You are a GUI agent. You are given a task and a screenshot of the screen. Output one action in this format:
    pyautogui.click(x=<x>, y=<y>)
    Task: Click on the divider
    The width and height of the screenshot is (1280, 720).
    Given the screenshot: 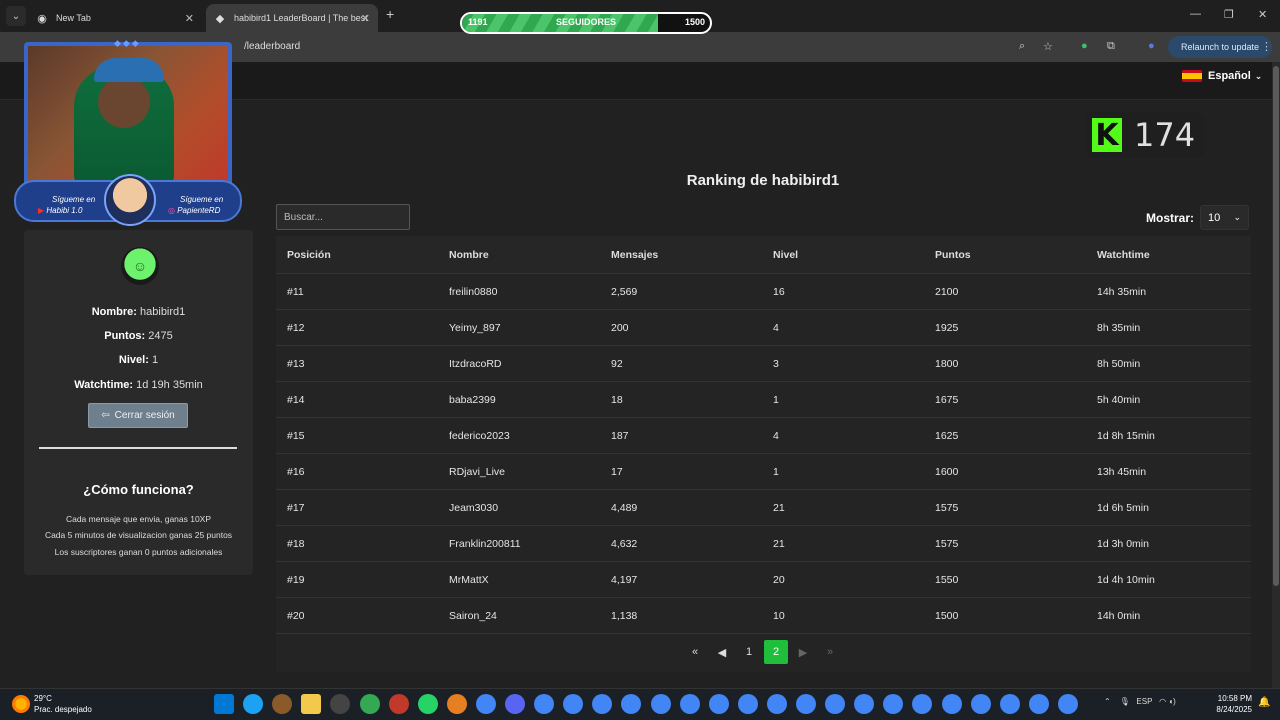 What is the action you would take?
    pyautogui.click(x=138, y=448)
    